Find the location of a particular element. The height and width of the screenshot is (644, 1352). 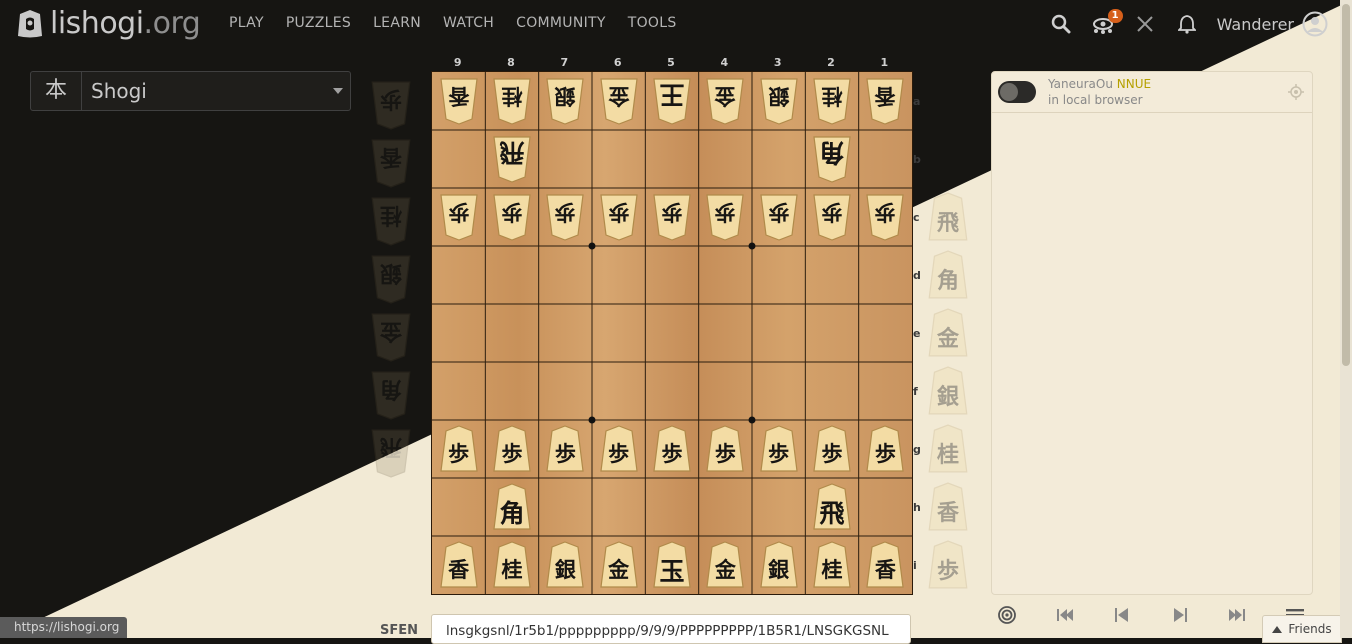

sente-piece: 玉 is located at coordinates (672, 565).